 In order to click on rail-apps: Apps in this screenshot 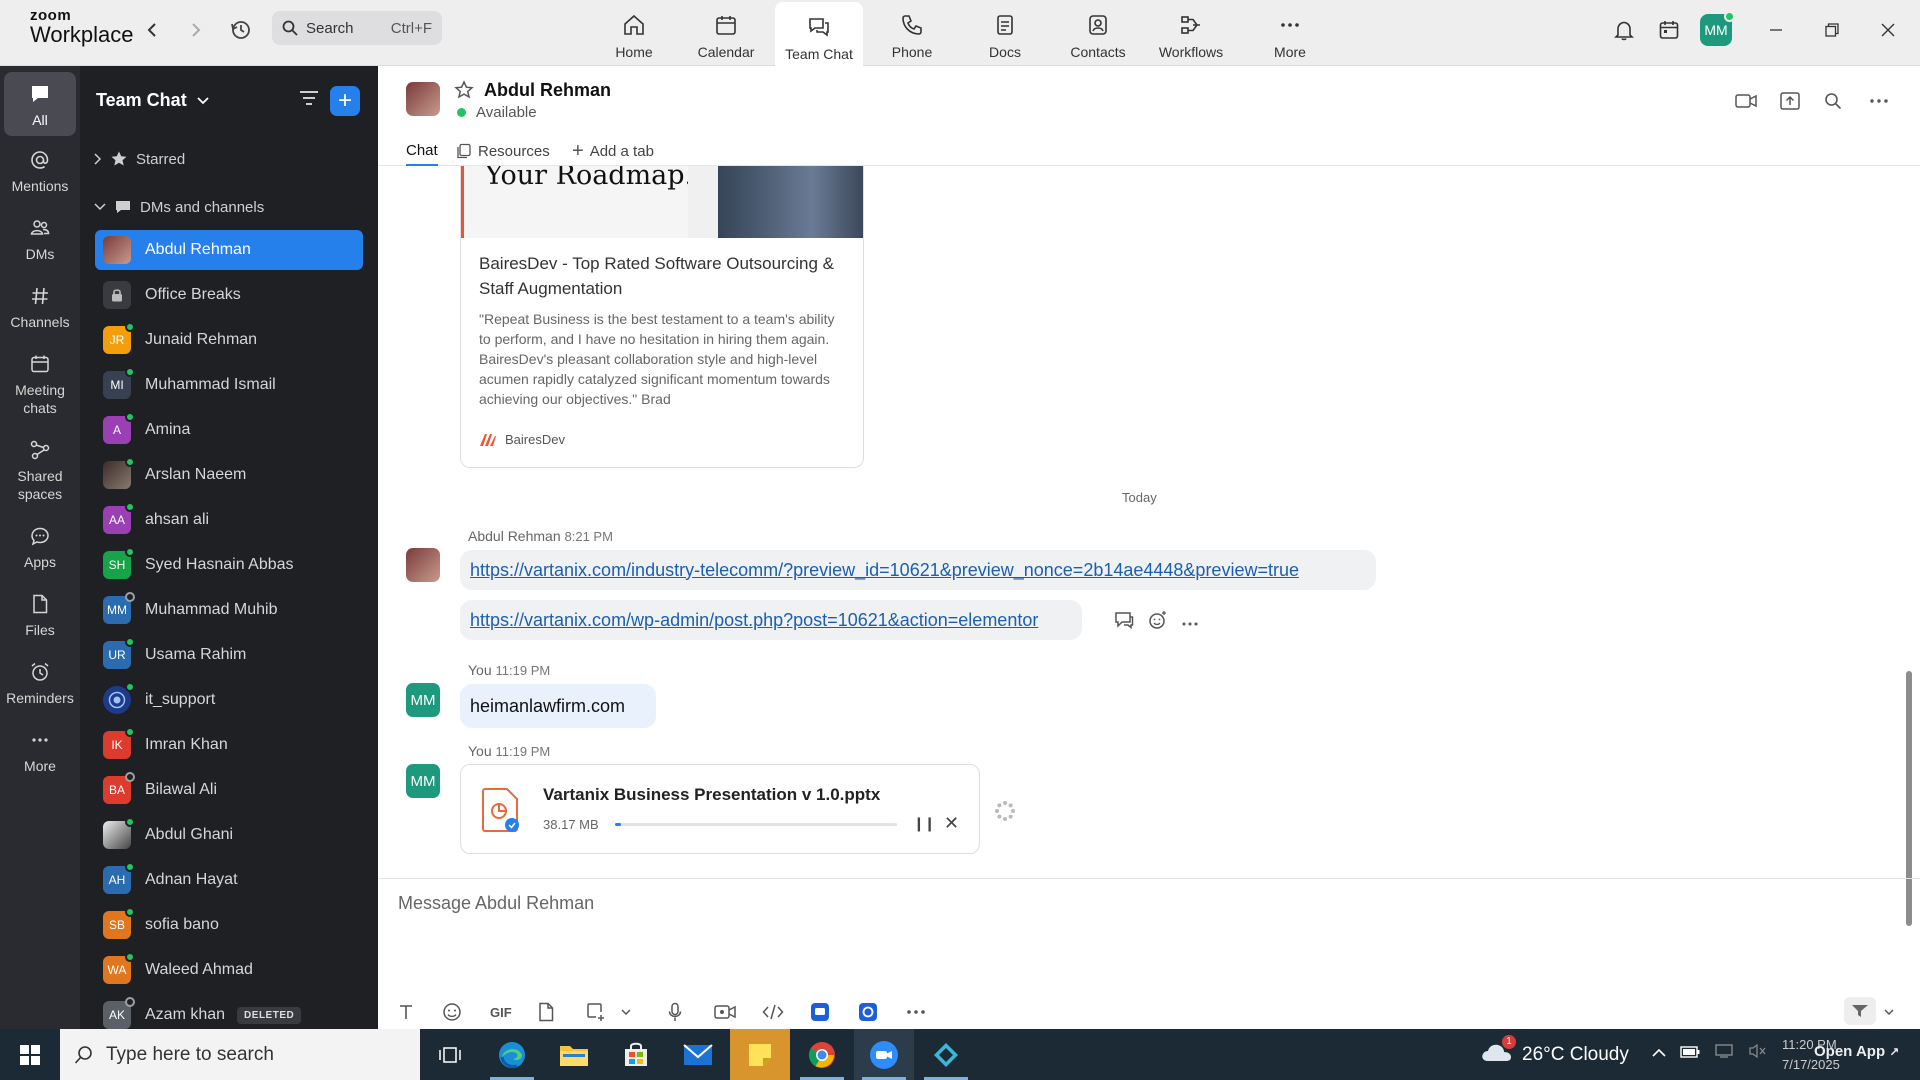, I will do `click(40, 547)`.